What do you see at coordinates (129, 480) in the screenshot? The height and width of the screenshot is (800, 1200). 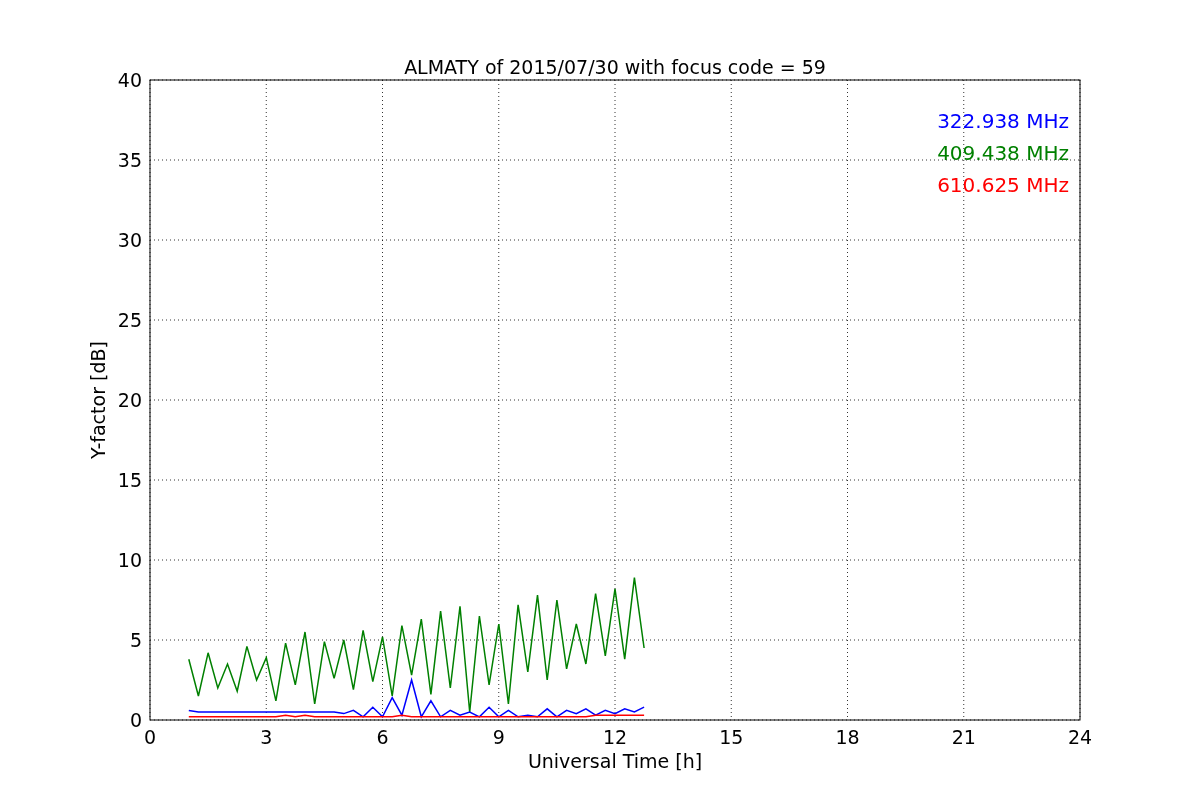 I see `y-tick-label: 15` at bounding box center [129, 480].